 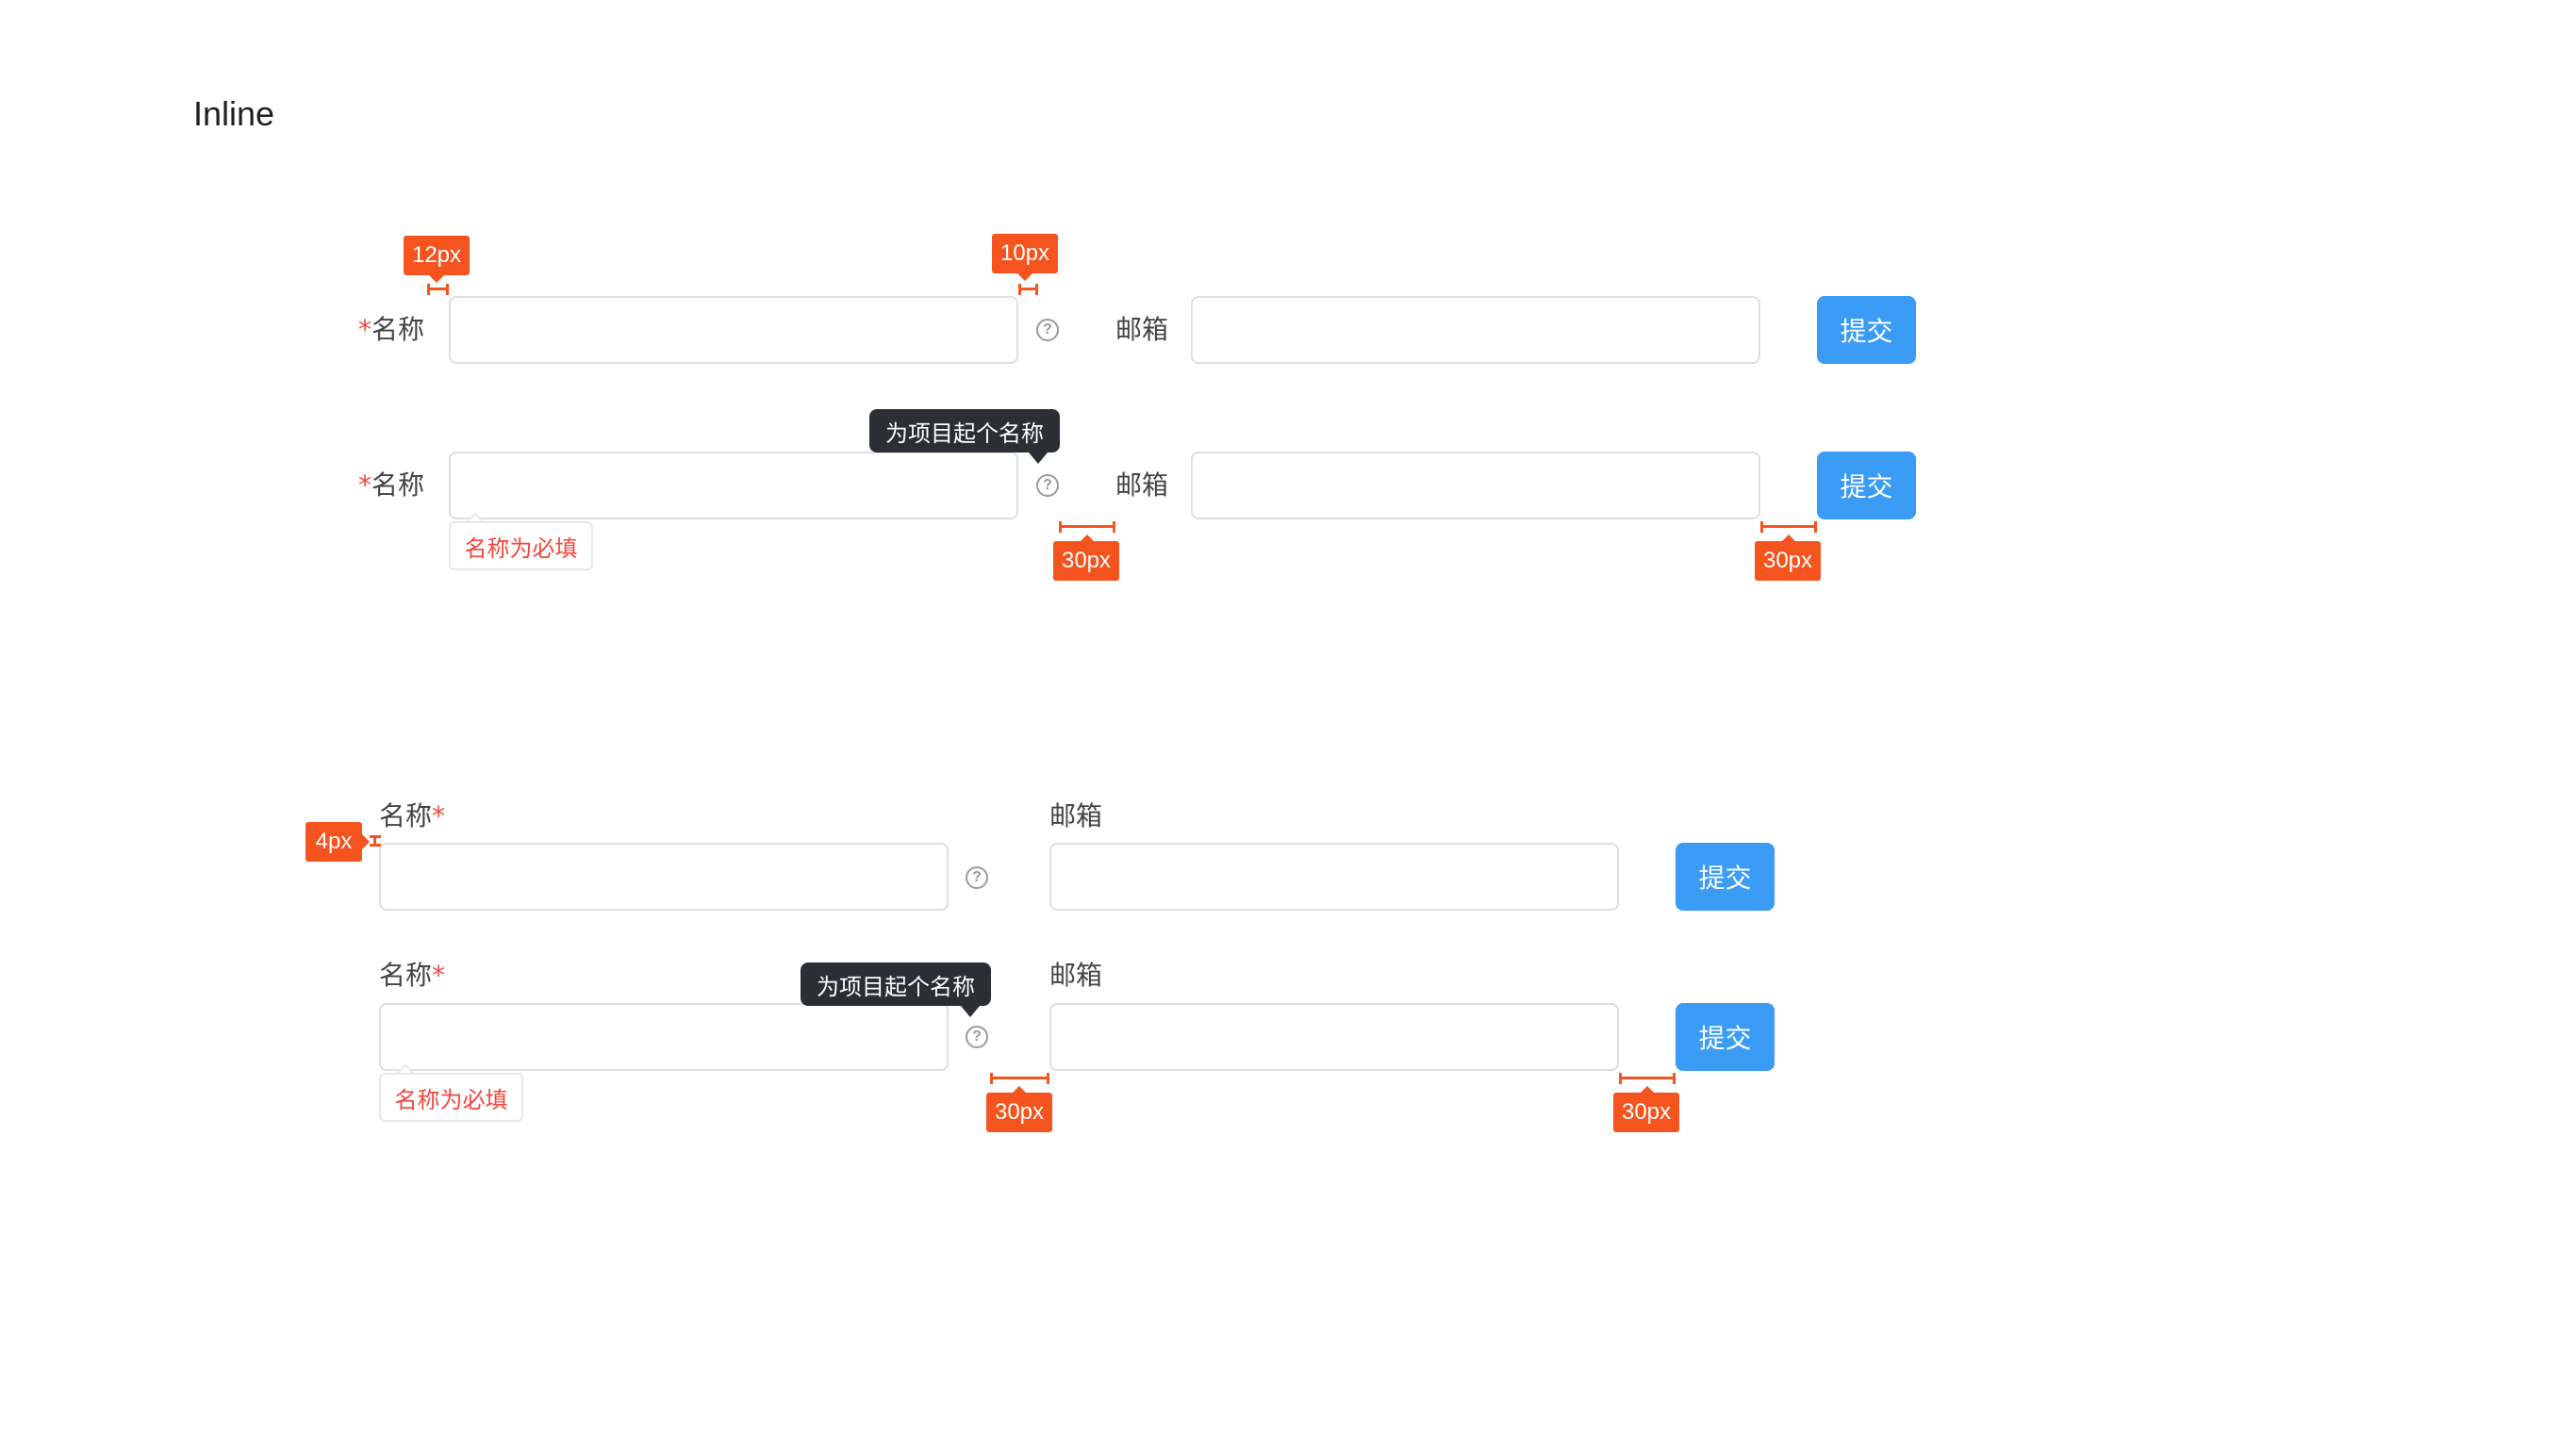 What do you see at coordinates (333, 842) in the screenshot?
I see `spacing-badge-stacked-label-gap: 4px` at bounding box center [333, 842].